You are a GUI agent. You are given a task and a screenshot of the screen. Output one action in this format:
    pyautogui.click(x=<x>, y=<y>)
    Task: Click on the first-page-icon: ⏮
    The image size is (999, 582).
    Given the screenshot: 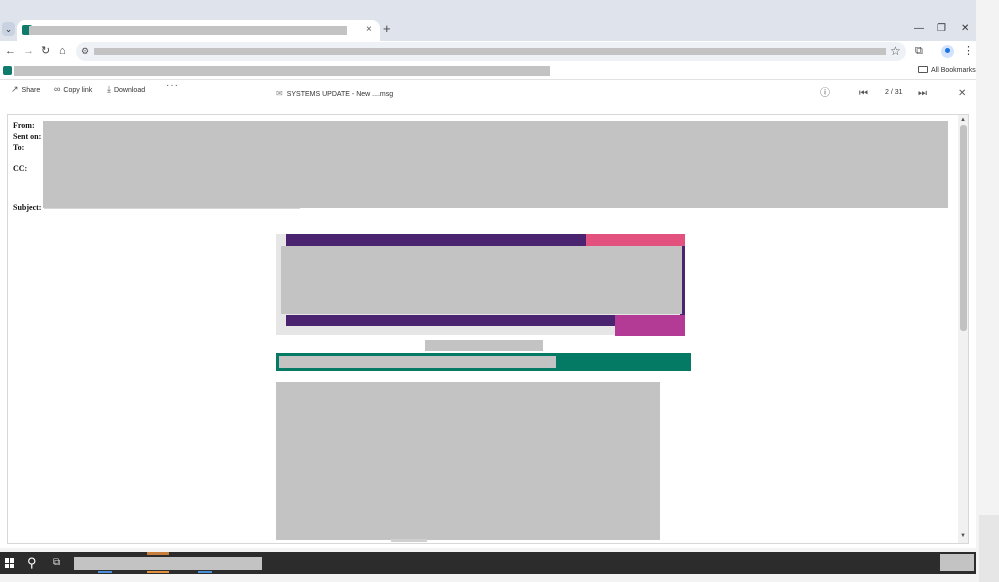 What is the action you would take?
    pyautogui.click(x=863, y=94)
    